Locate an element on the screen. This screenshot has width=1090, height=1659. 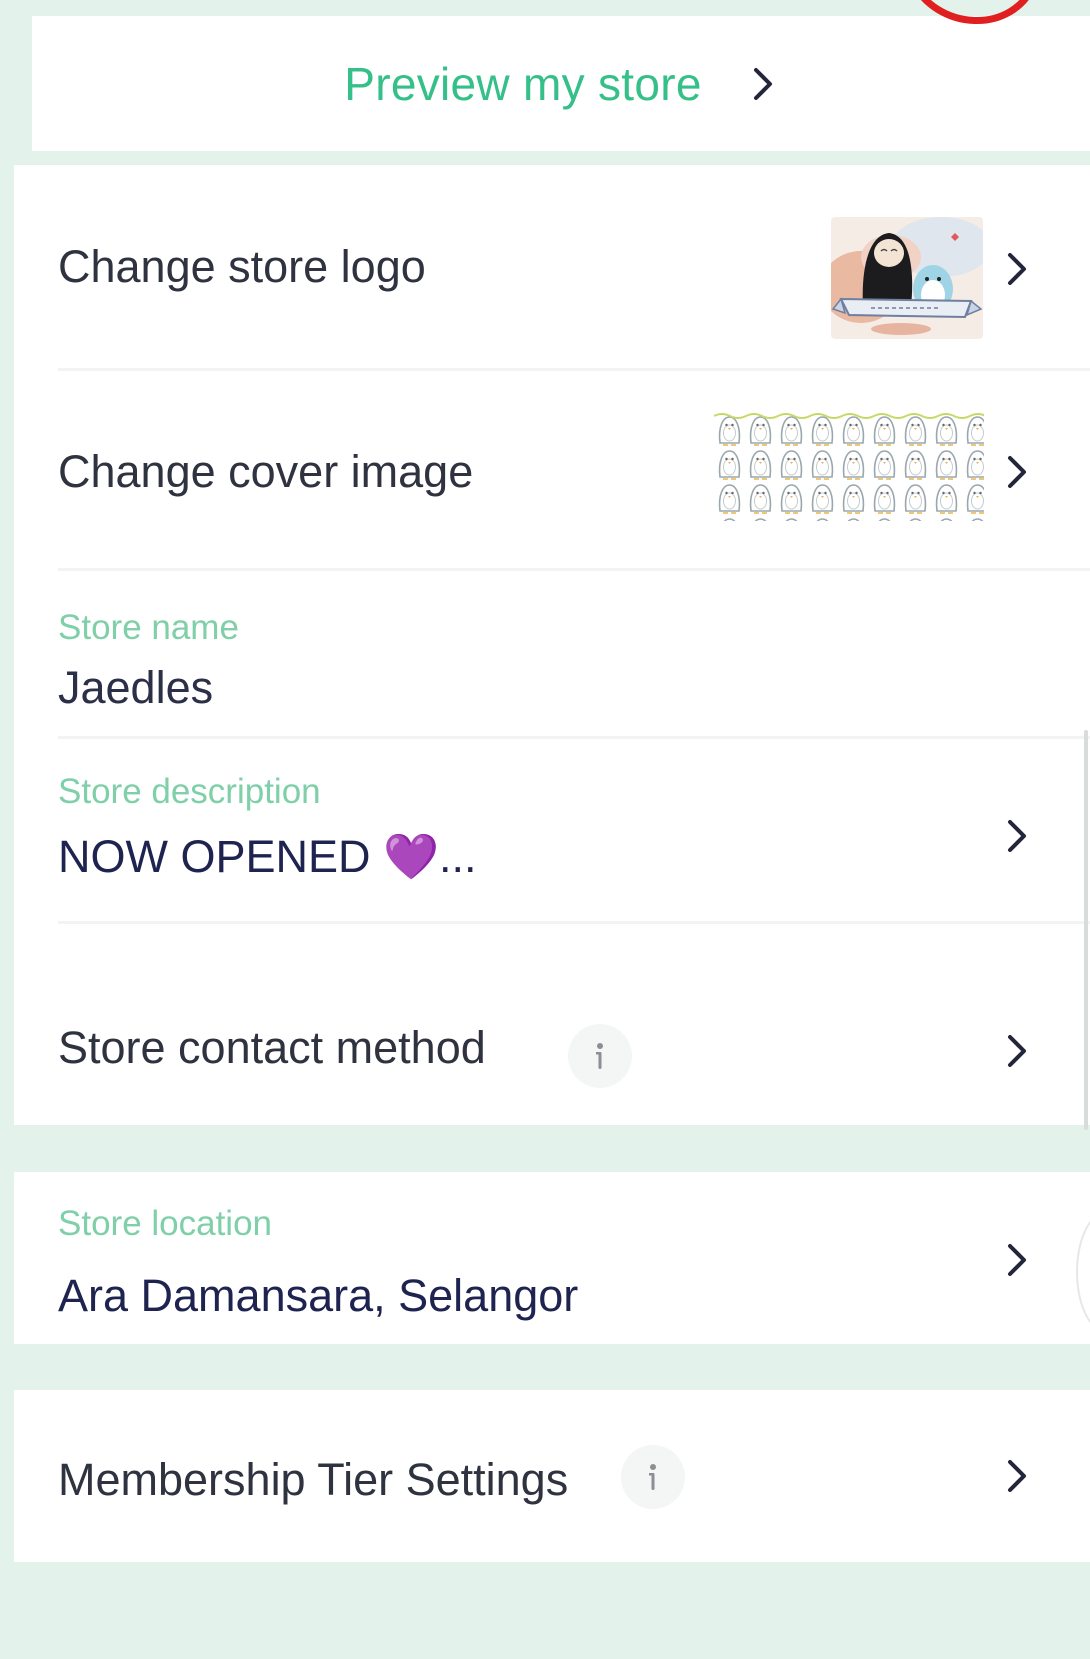
change-cover-image-label: Change cover image is located at coordinates (266, 471).